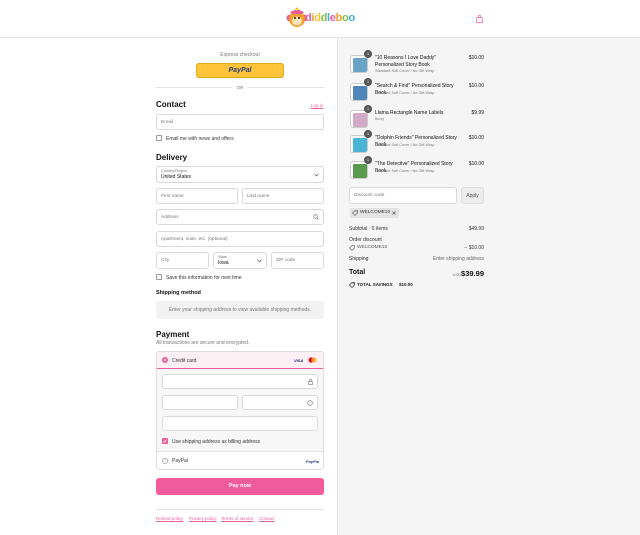 The height and width of the screenshot is (535, 640). I want to click on paypal-option: PayPal PayPal, so click(240, 460).